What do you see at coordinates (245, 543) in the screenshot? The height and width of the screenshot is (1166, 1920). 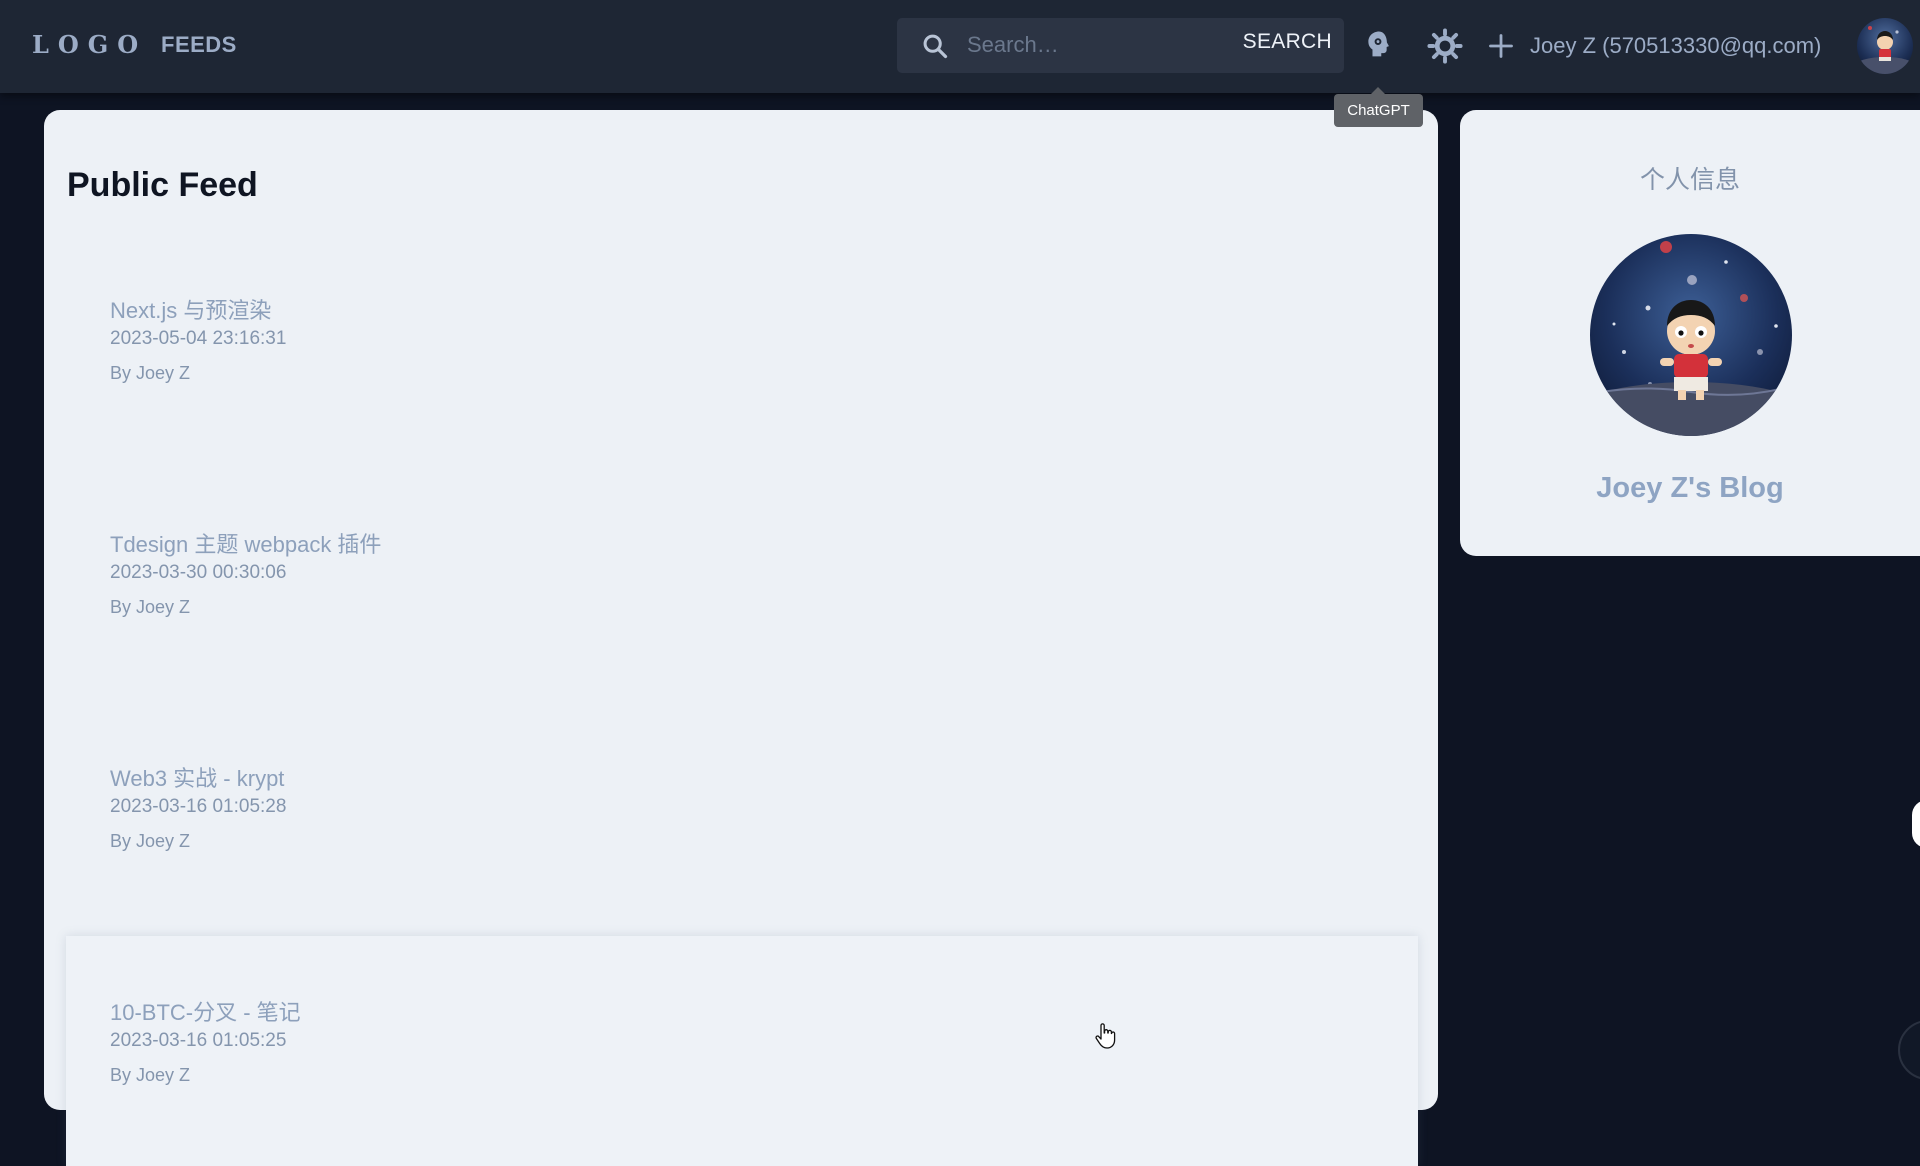 I see `feed-item-title: Tdesign 主题 webpack 插件` at bounding box center [245, 543].